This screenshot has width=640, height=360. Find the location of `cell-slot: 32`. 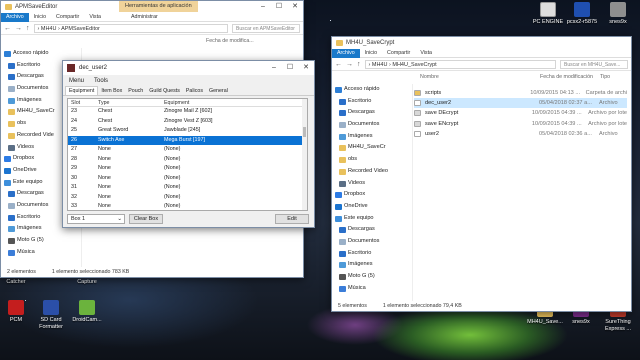

cell-slot: 32 is located at coordinates (74, 196).